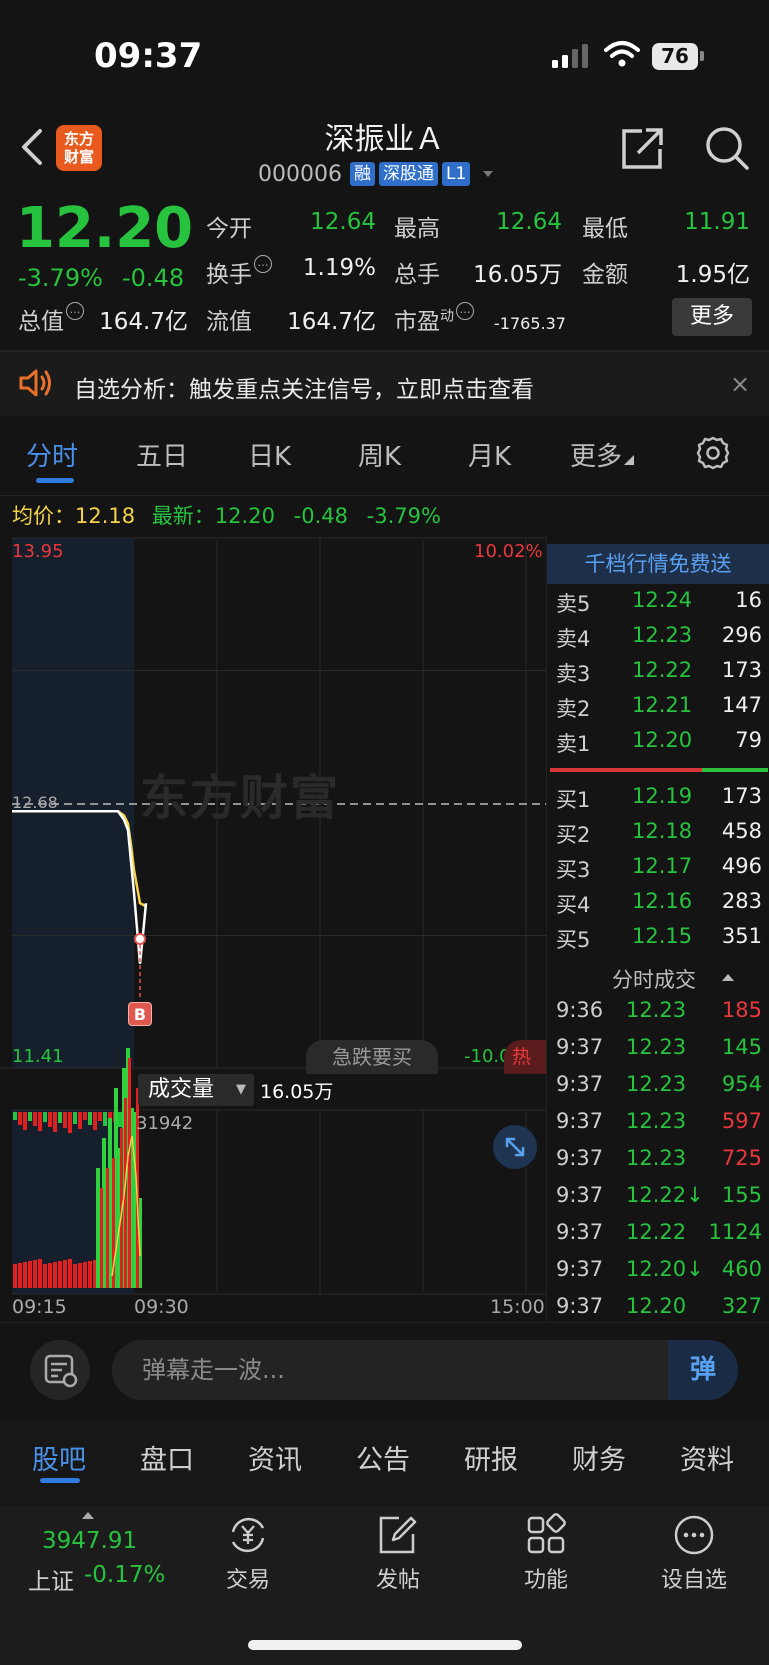 The height and width of the screenshot is (1665, 769). What do you see at coordinates (659, 1274) in the screenshot?
I see `tick-row: 9:37 12.20↓ 460` at bounding box center [659, 1274].